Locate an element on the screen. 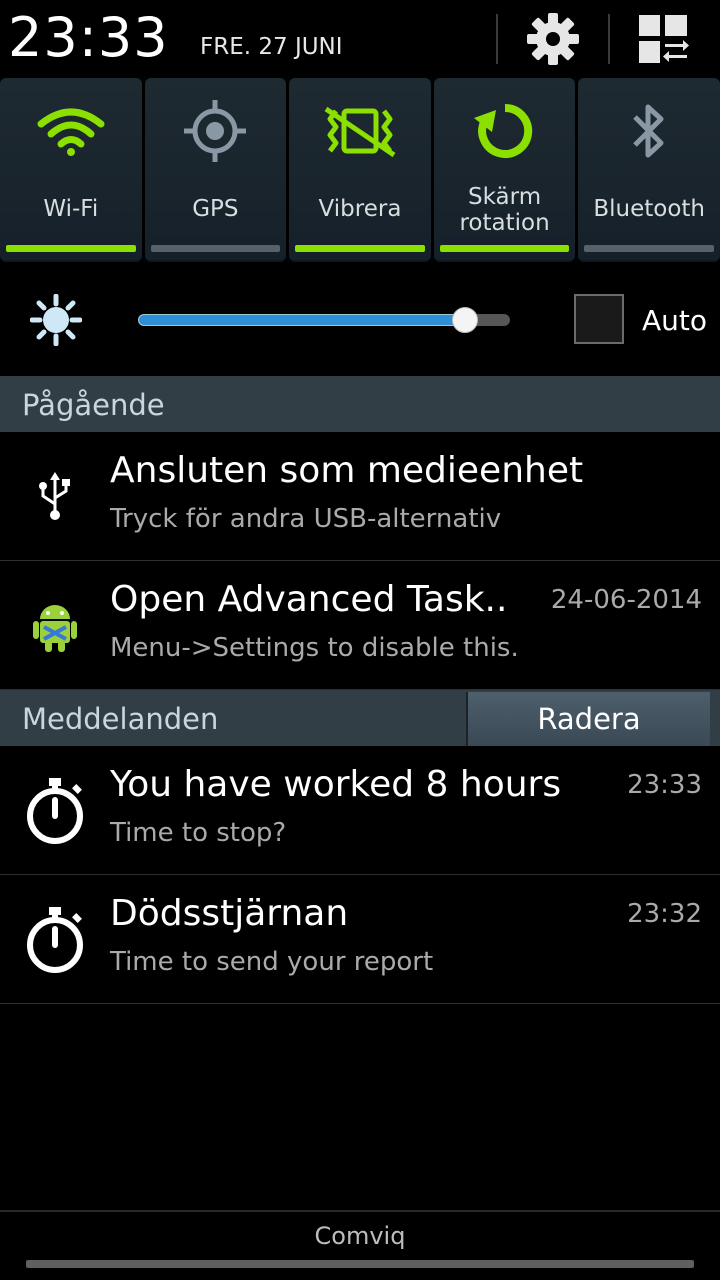 The image size is (720, 1280). settings-button is located at coordinates (553, 39).